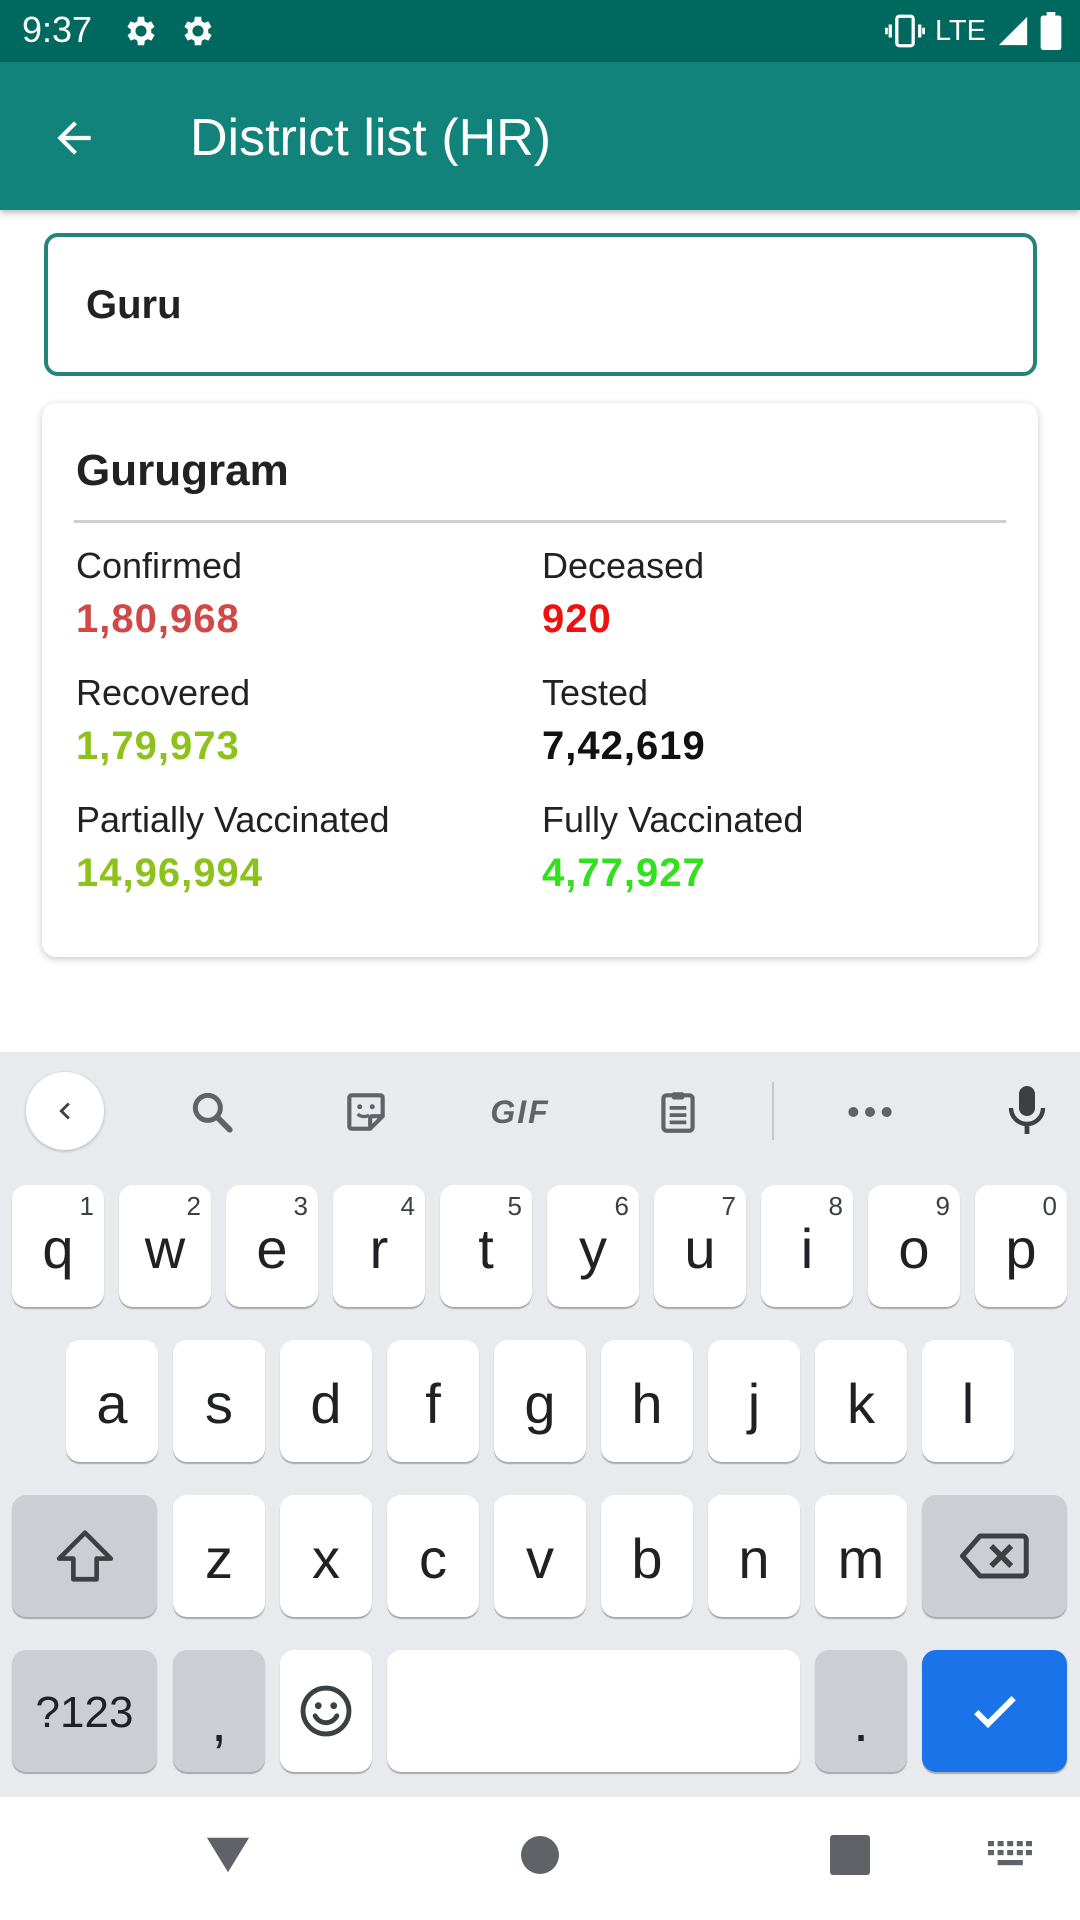 This screenshot has width=1080, height=1920. I want to click on fully-vaccinated-value: 4,77,927, so click(624, 873).